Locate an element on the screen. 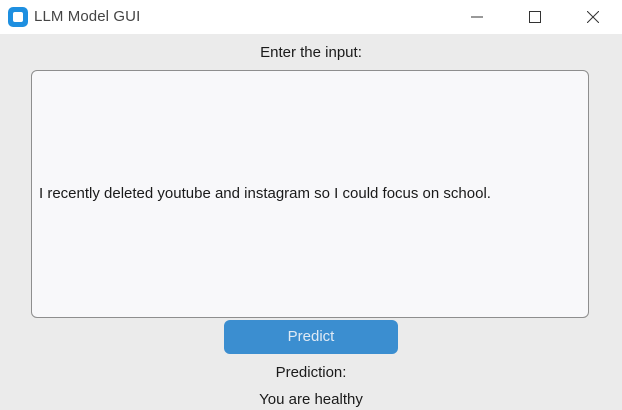  title-bar: LLM Model GUI is located at coordinates (311, 17).